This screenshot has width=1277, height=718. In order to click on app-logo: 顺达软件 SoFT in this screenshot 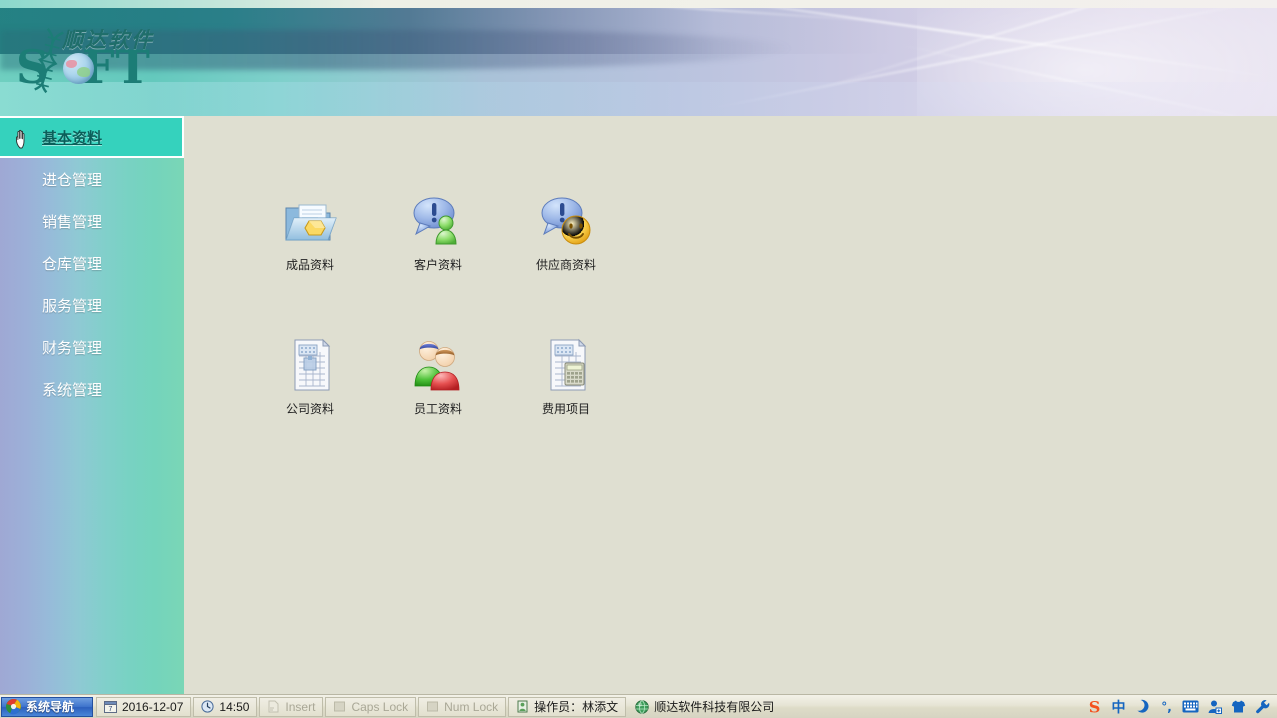, I will do `click(99, 62)`.